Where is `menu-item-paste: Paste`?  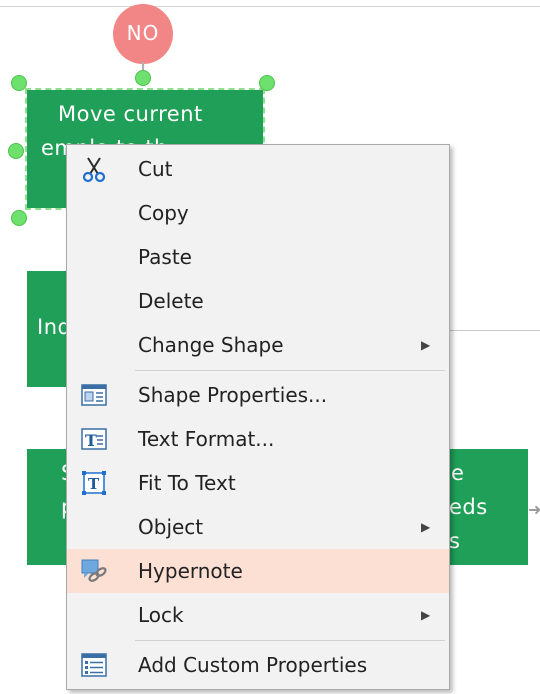
menu-item-paste: Paste is located at coordinates (258, 257).